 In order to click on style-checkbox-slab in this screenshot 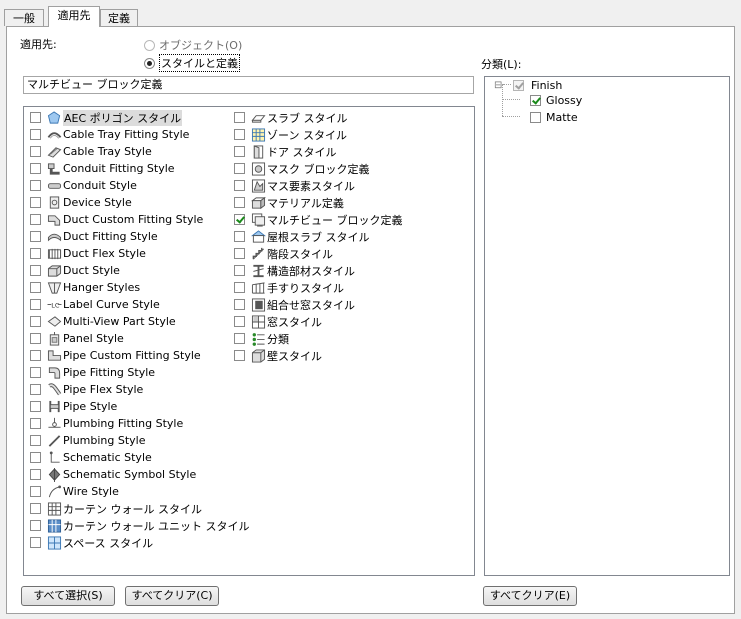, I will do `click(239, 117)`.